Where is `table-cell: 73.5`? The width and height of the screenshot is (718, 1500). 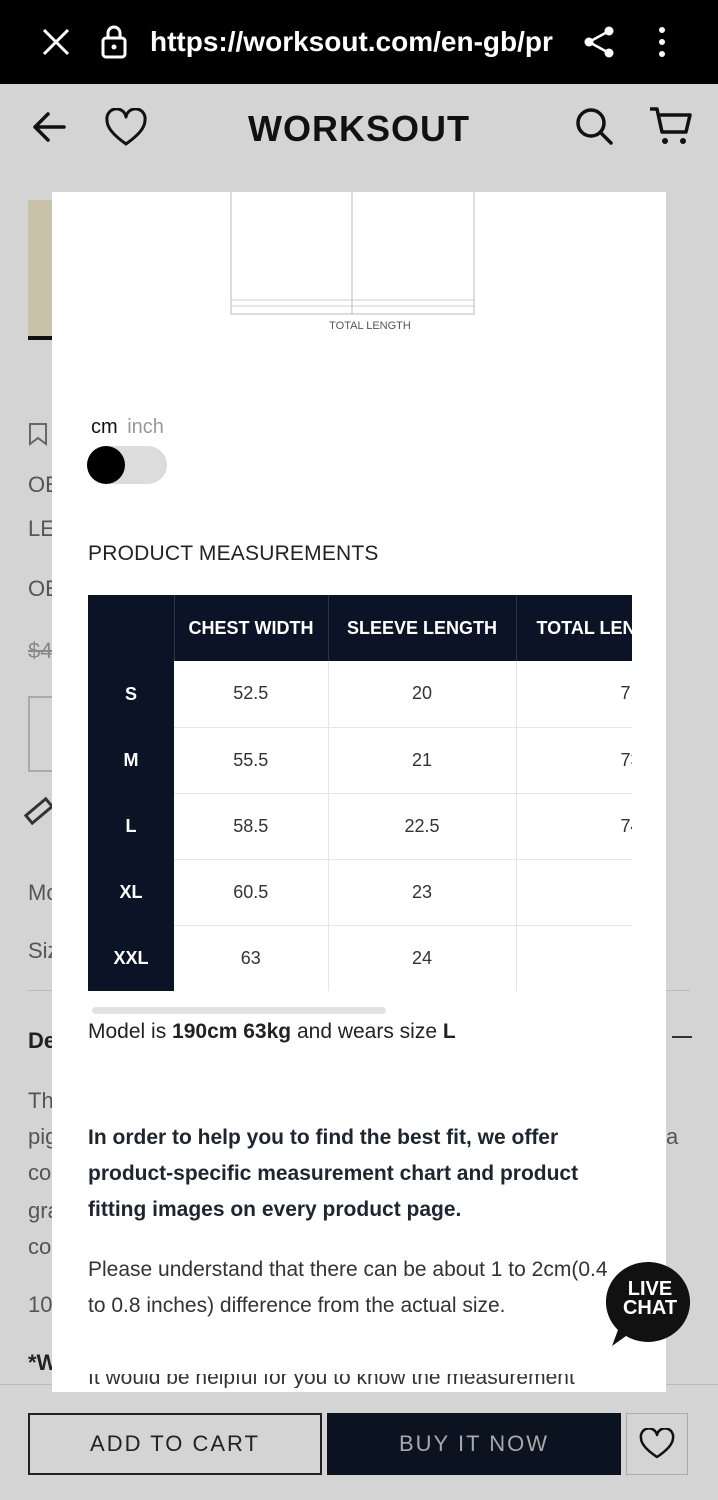 table-cell: 73.5 is located at coordinates (574, 760).